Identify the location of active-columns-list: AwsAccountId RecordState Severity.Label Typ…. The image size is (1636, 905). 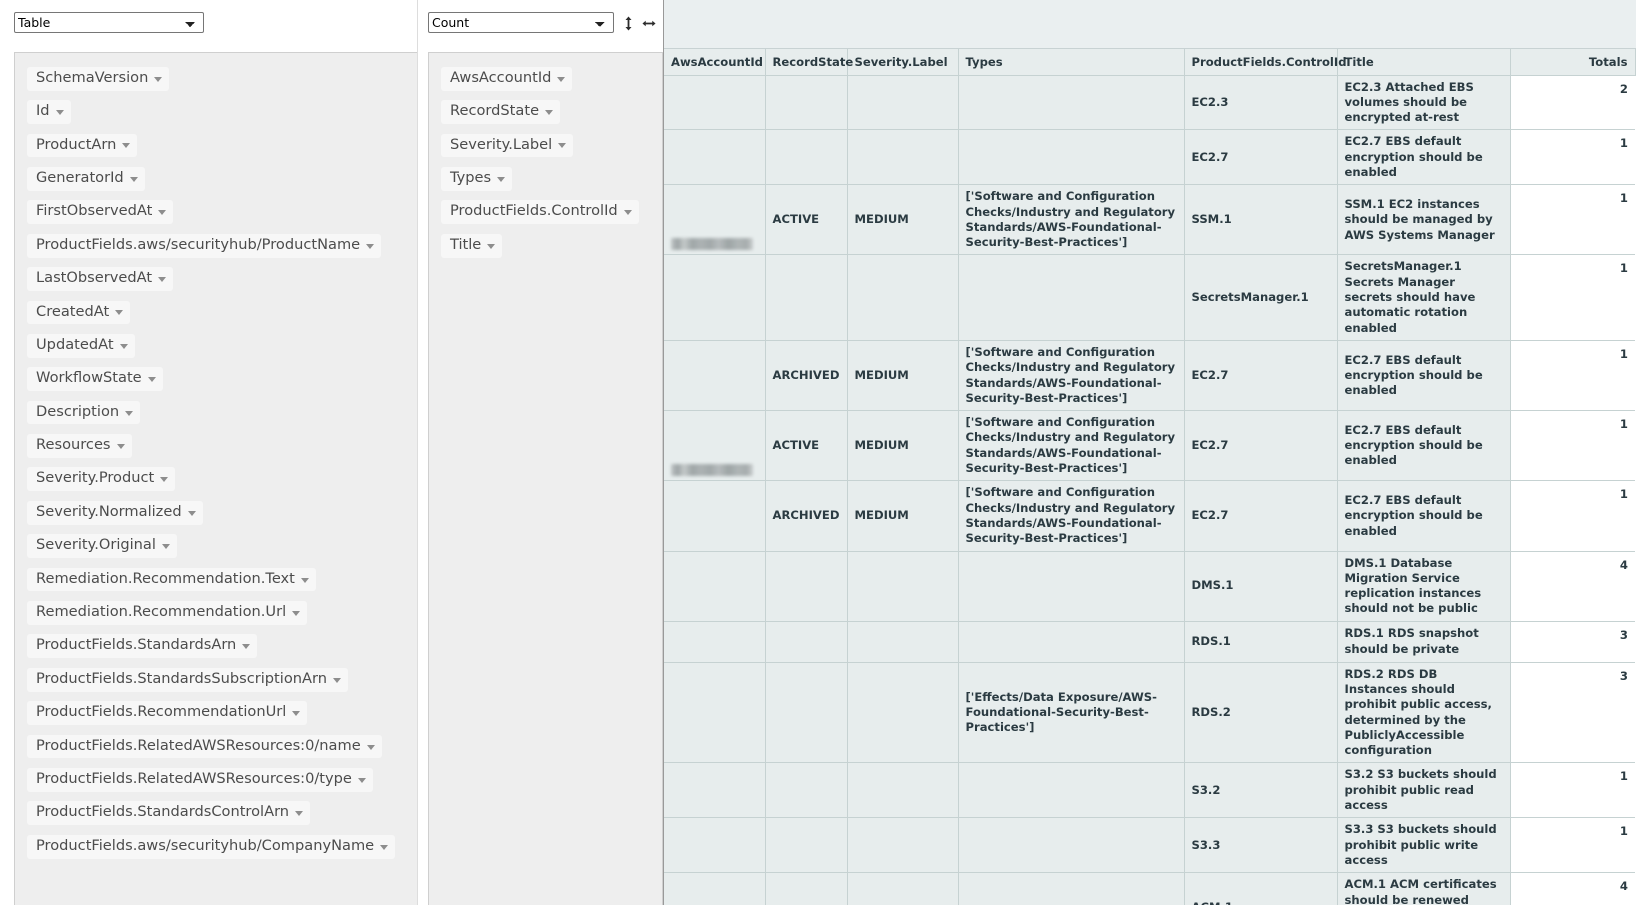
(545, 478).